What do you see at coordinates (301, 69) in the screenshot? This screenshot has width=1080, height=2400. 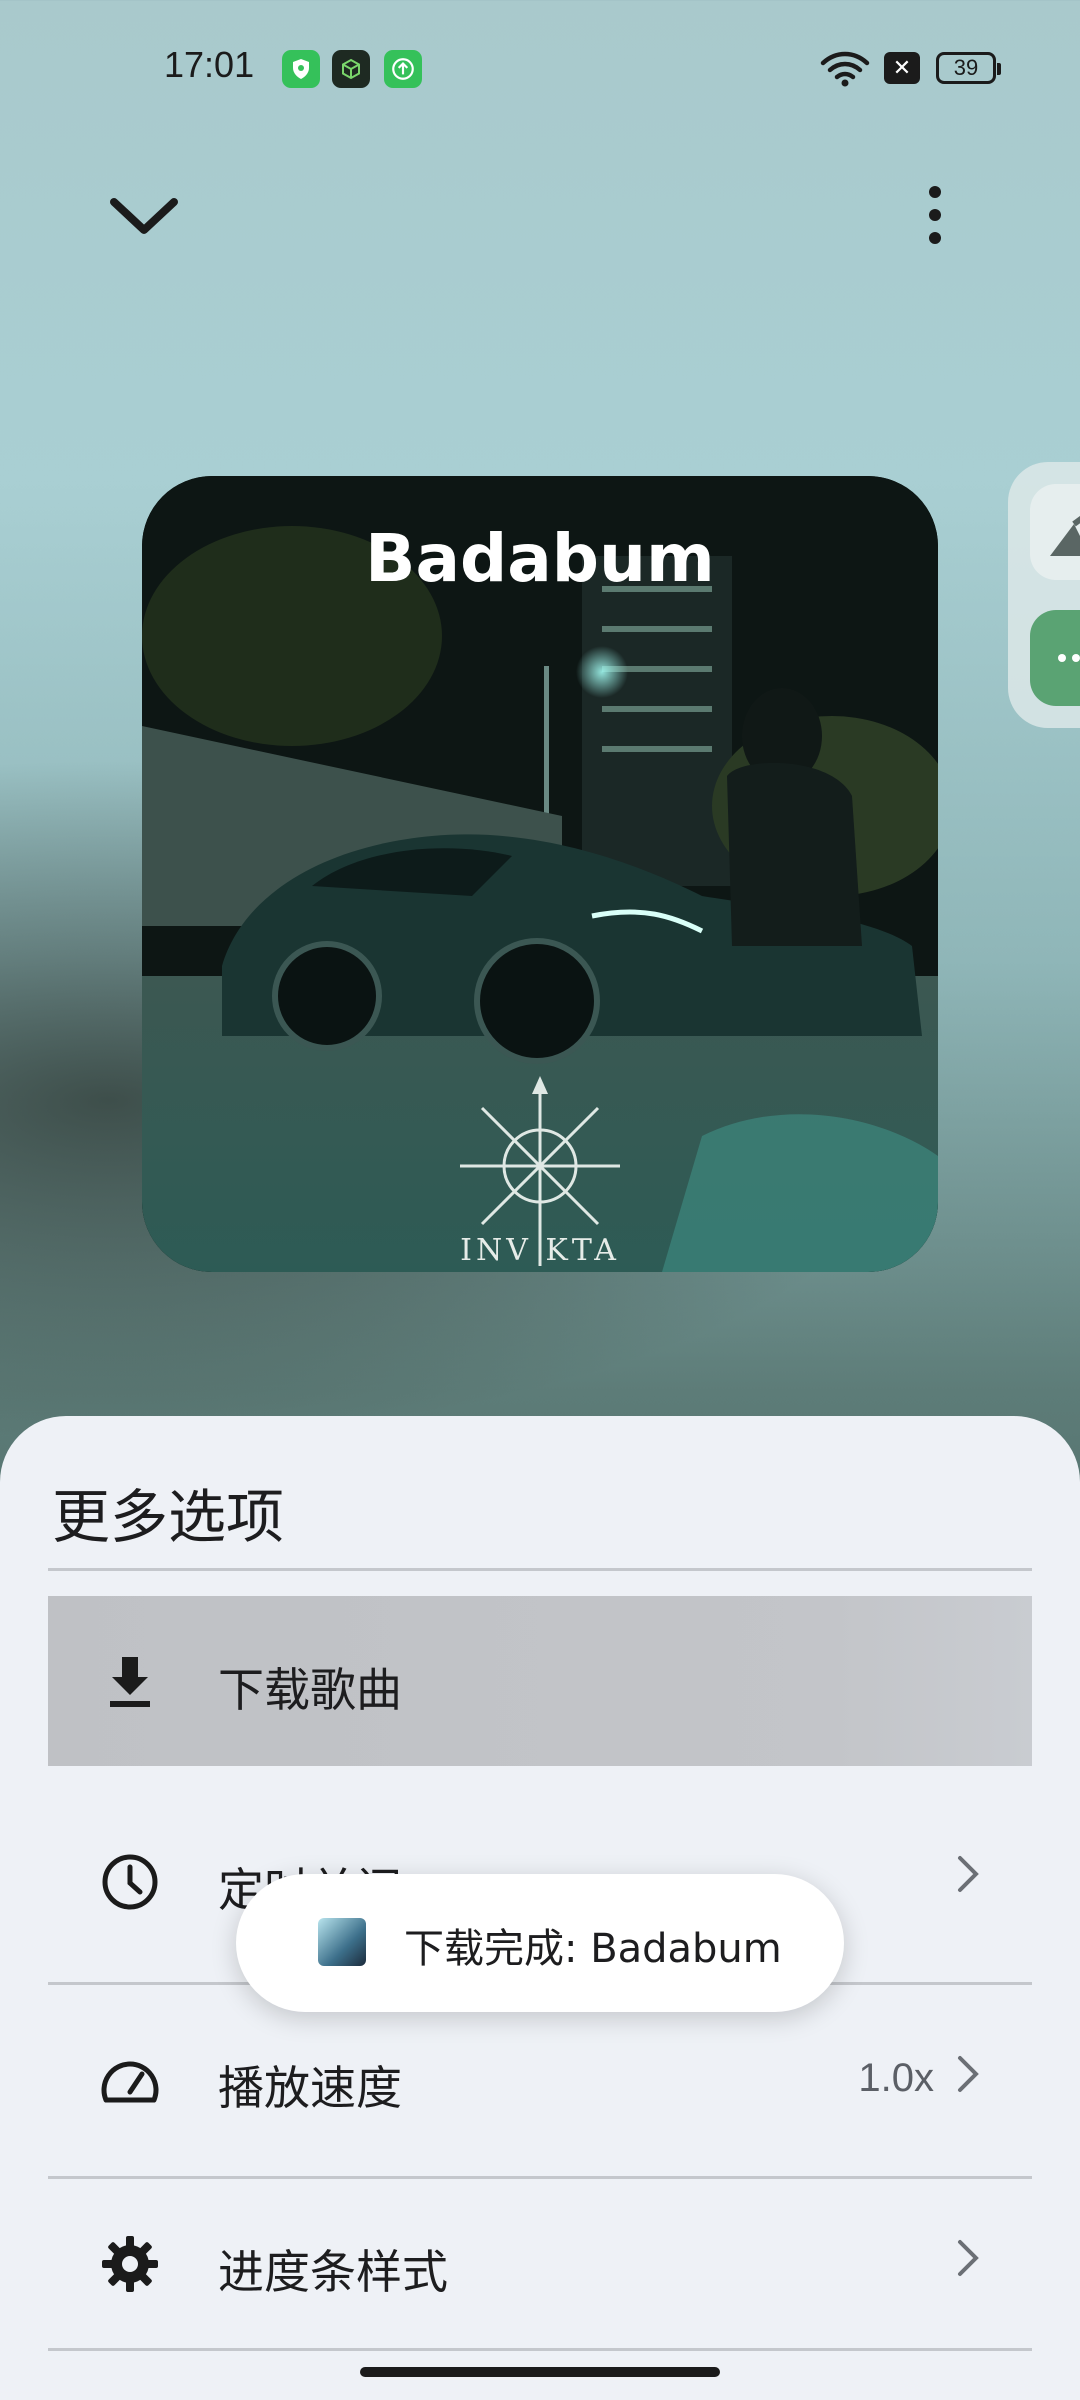 I see `shield-app-icon` at bounding box center [301, 69].